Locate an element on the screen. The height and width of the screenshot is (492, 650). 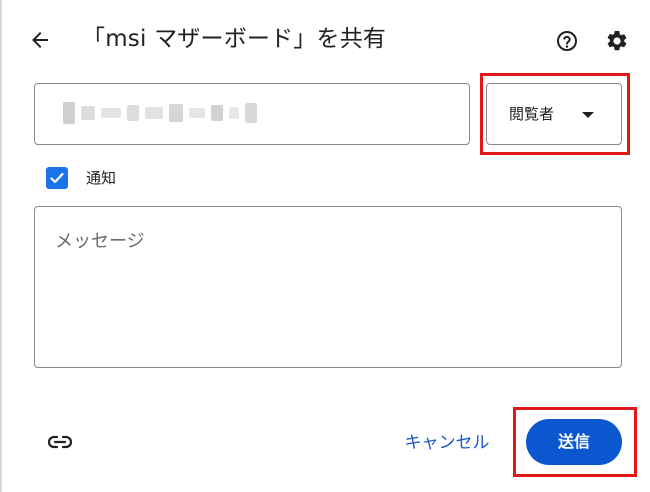
help-circle-icon is located at coordinates (567, 41).